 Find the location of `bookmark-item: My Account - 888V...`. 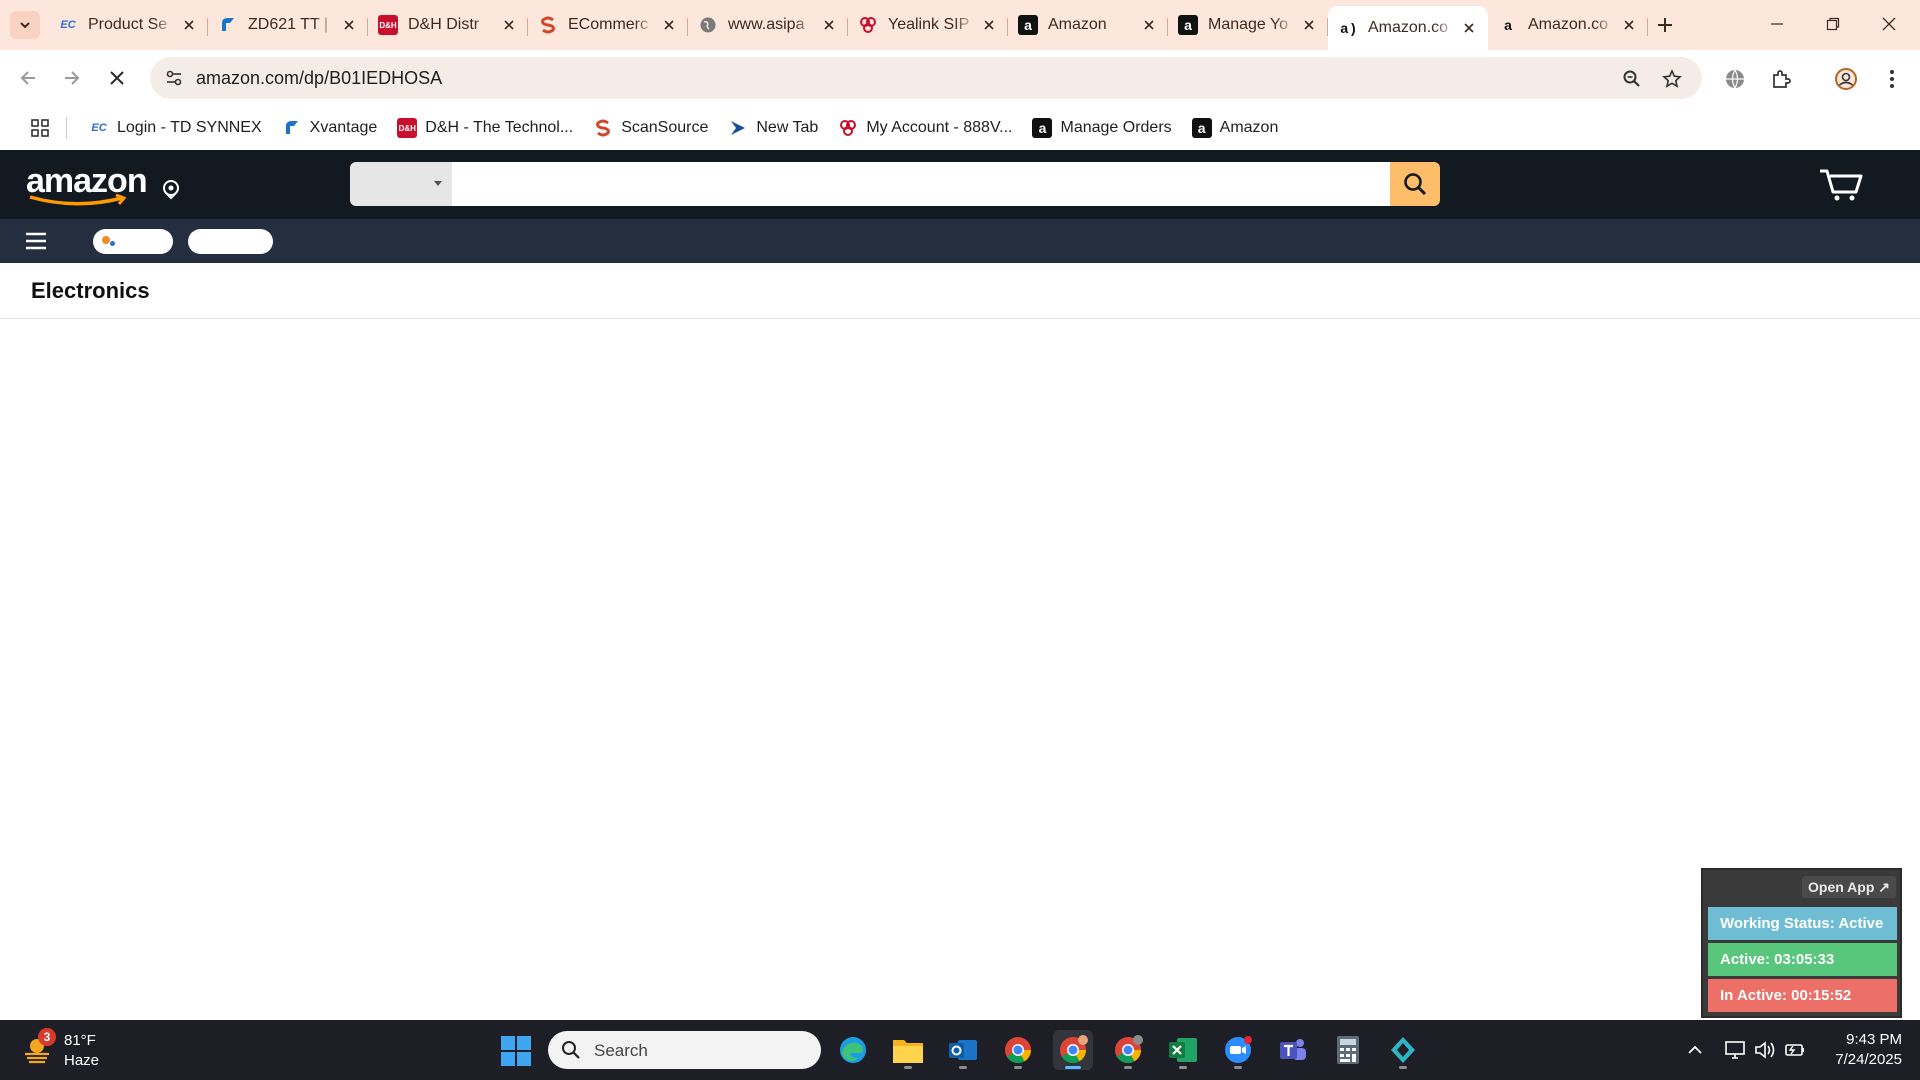

bookmark-item: My Account - 888V... is located at coordinates (925, 128).